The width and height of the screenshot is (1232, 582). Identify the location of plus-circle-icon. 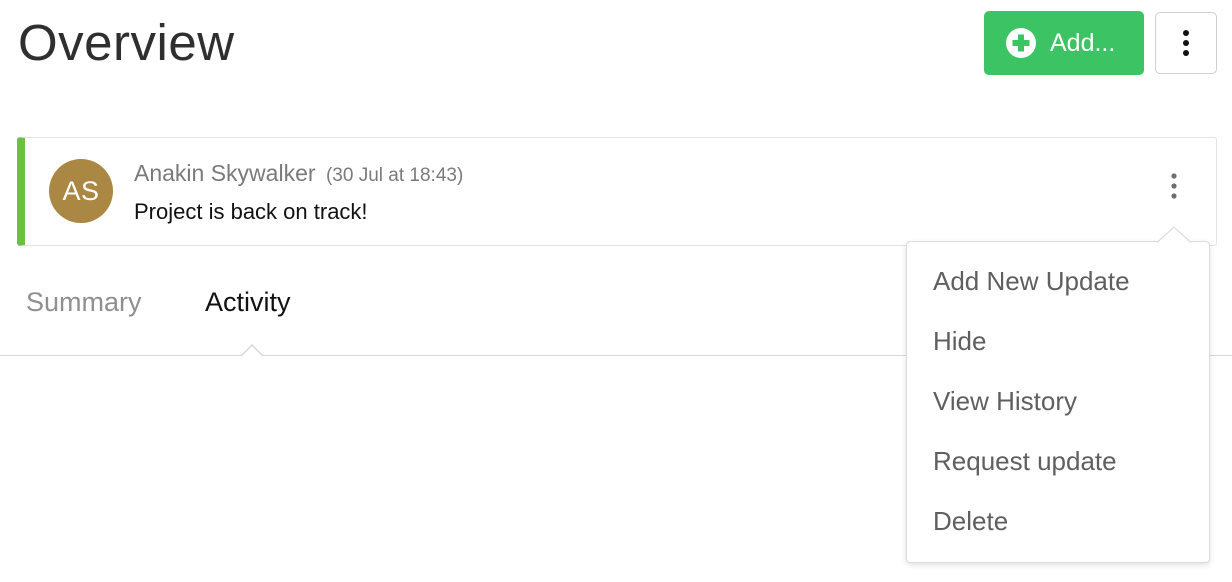
(1021, 43).